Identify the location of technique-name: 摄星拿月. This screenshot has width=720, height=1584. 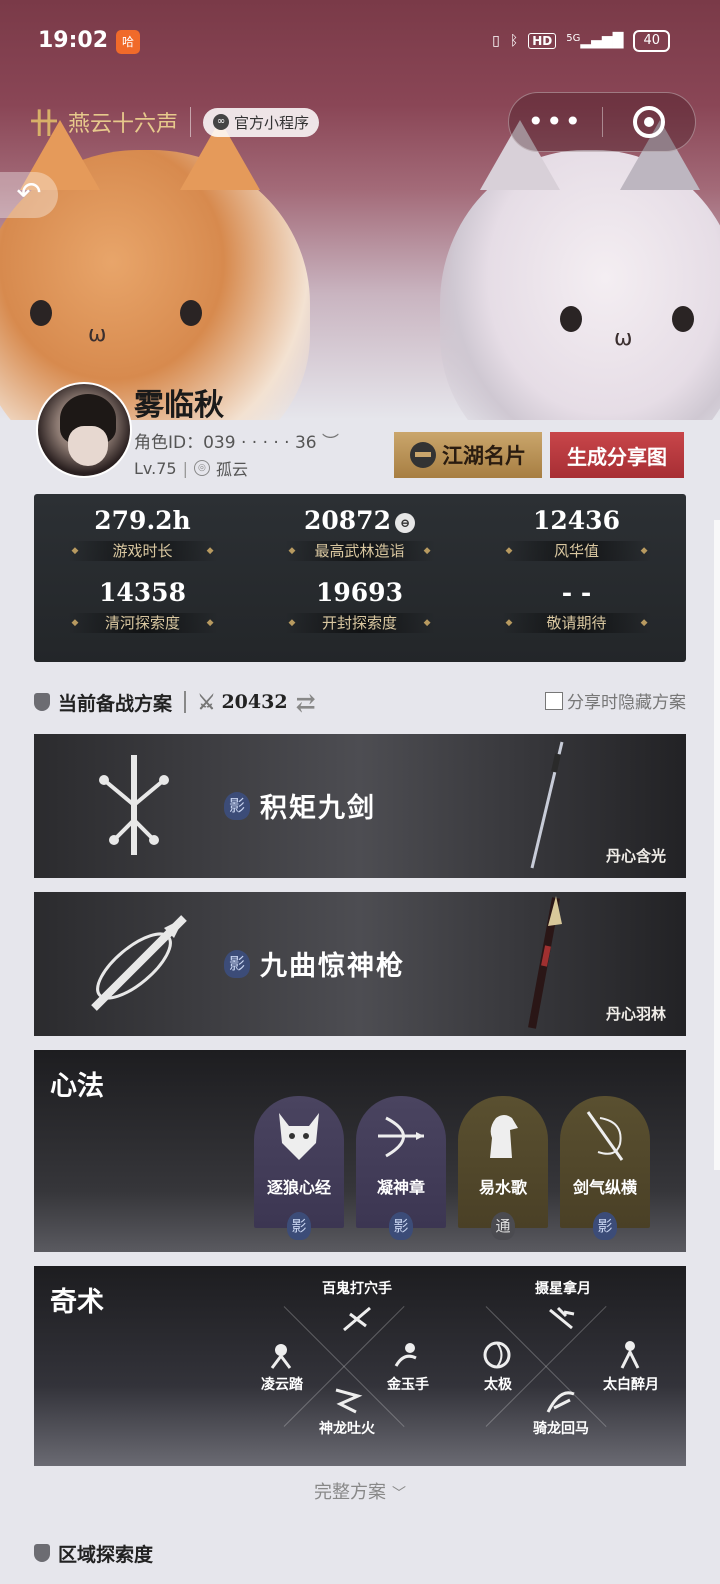
(563, 1289).